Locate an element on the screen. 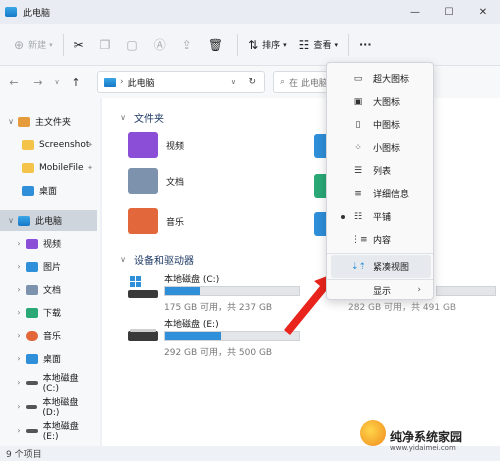 Image resolution: width=500 pixels, height=461 pixels. compact-view-icon: ⇣⇡ is located at coordinates (359, 266).